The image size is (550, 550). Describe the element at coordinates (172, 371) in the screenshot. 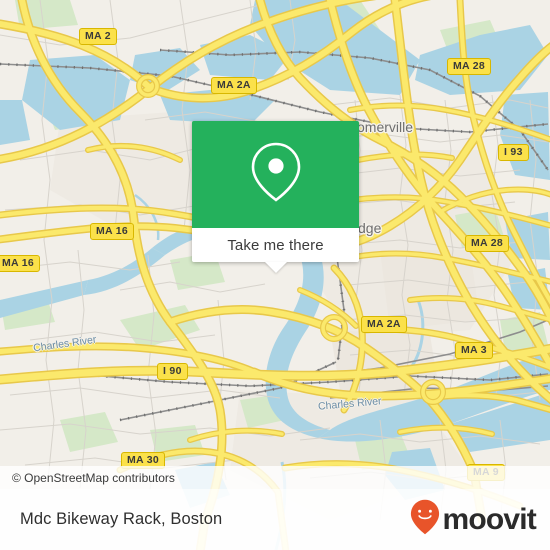

I see `road-shield: I 90` at that location.